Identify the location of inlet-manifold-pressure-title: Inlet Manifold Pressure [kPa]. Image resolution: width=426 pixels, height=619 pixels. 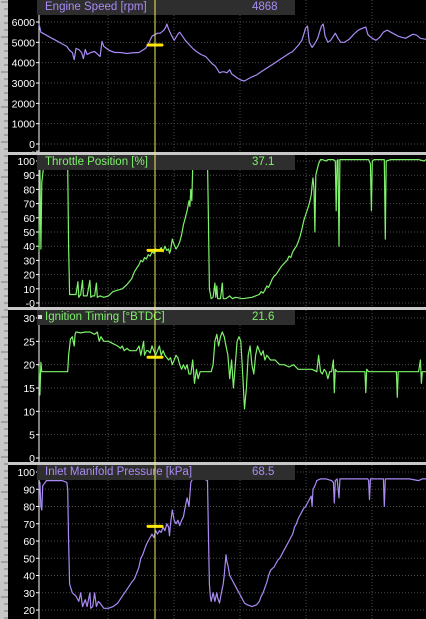
(119, 472).